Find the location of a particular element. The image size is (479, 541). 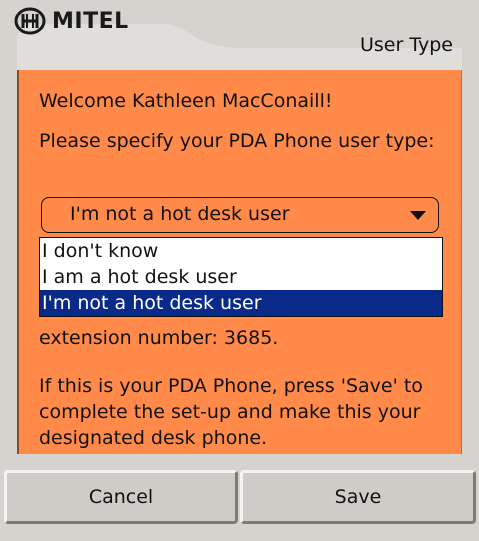

user-type-select: I'm not a hot desk user is located at coordinates (240, 215).